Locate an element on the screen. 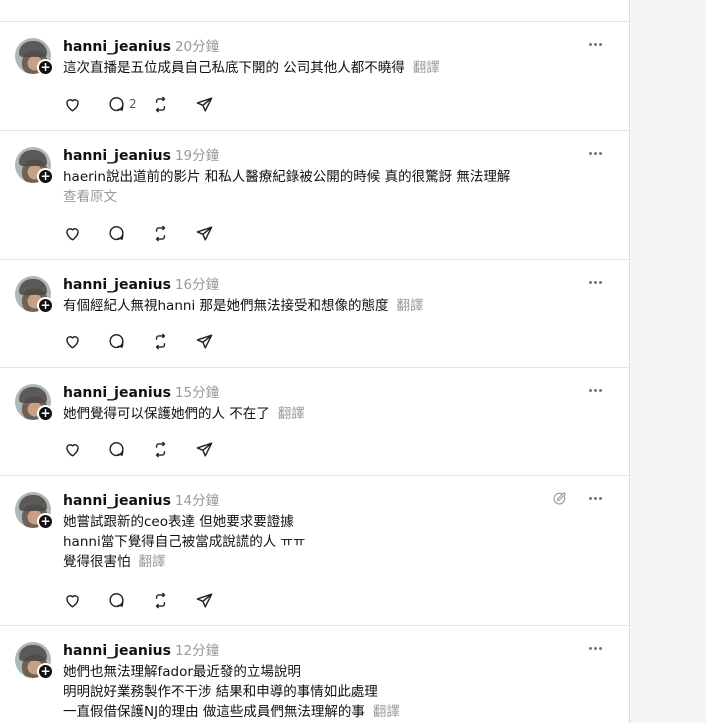 Image resolution: width=706 pixels, height=723 pixels. post: + hanni_jeanius 15分鐘 她們覺得可以保護她們的人 不在了 翻譯 is located at coordinates (314, 422).